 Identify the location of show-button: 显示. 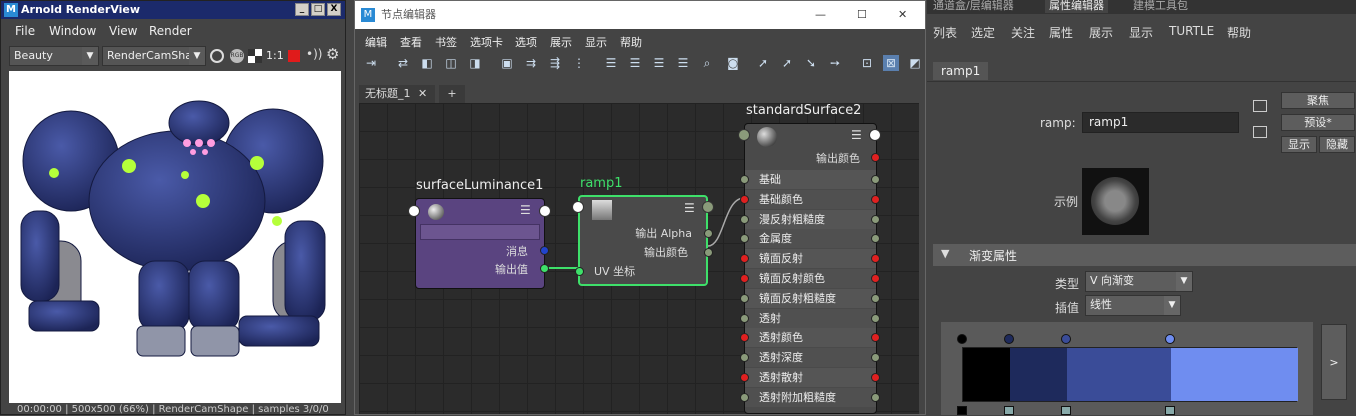
(1299, 144).